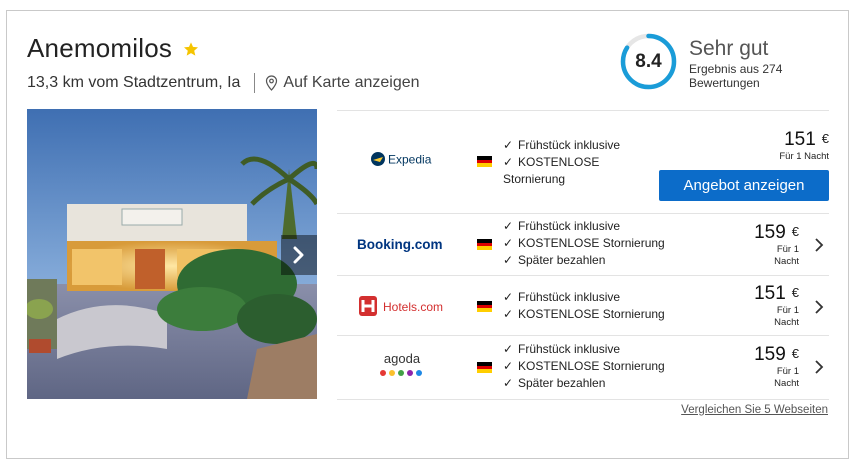 Image resolution: width=858 pixels, height=469 pixels. What do you see at coordinates (134, 82) in the screenshot?
I see `distance-text: 13,3 km vom Stadtzentrum, Ia` at bounding box center [134, 82].